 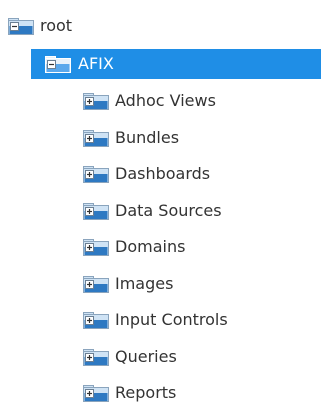 I want to click on tree-node-images: Images, so click(x=128, y=284).